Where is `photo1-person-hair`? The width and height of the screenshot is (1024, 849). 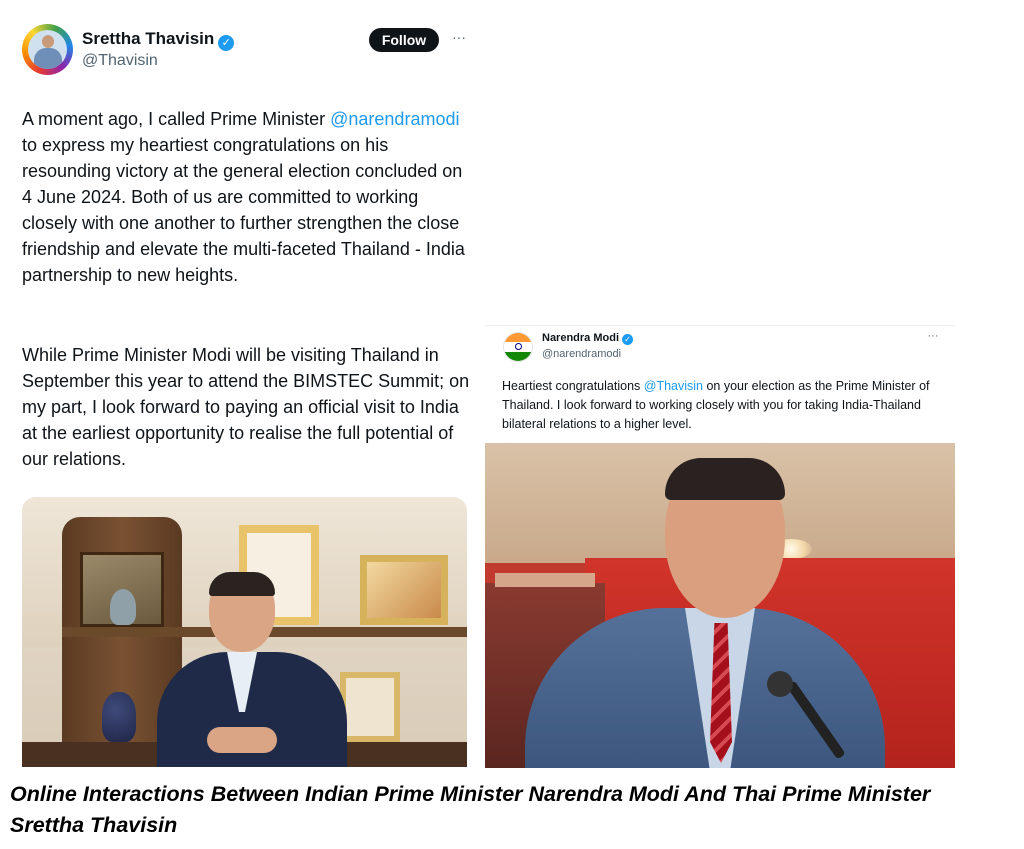 photo1-person-hair is located at coordinates (242, 584).